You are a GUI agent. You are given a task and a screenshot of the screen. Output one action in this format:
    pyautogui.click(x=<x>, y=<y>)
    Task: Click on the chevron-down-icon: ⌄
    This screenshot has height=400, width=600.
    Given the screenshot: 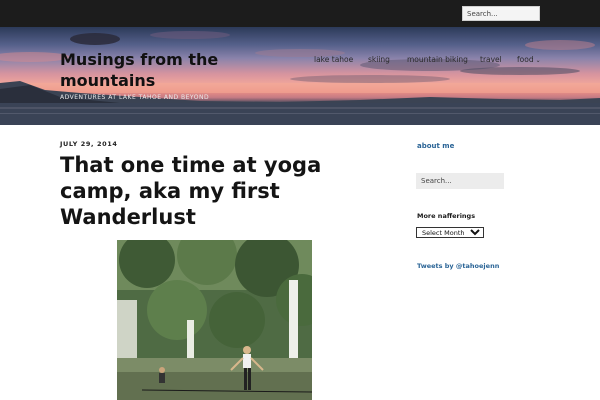 What is the action you would take?
    pyautogui.click(x=538, y=60)
    